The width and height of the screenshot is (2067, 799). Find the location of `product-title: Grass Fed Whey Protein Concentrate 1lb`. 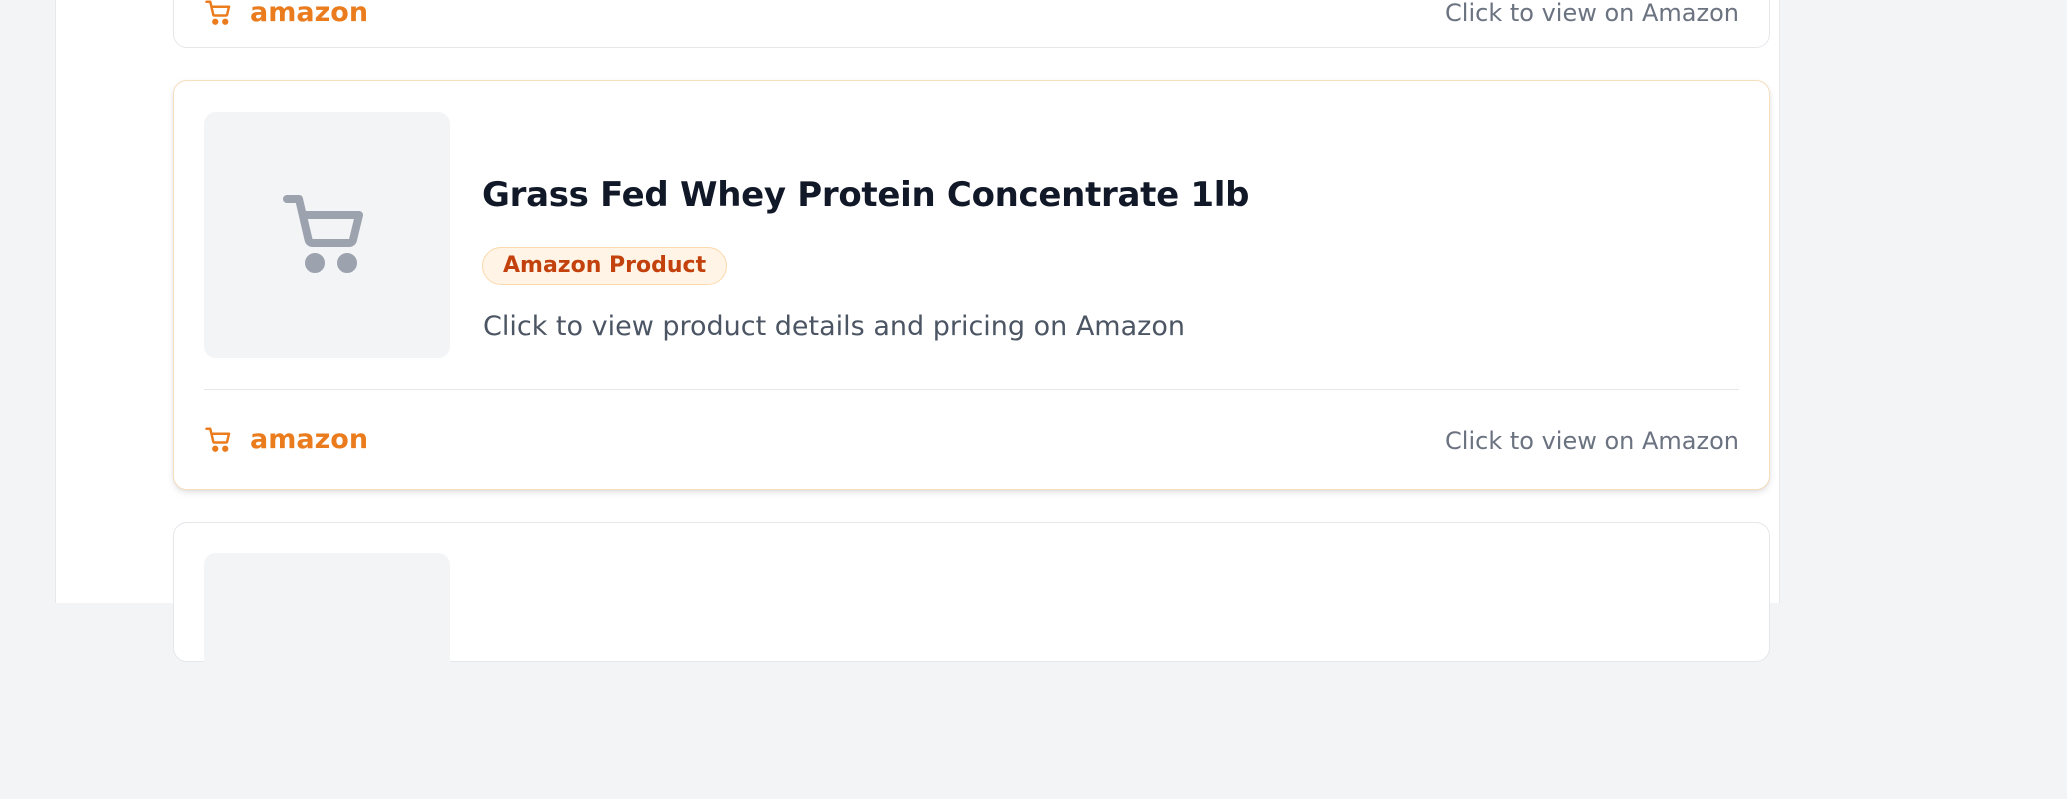

product-title: Grass Fed Whey Protein Concentrate 1lb is located at coordinates (865, 195).